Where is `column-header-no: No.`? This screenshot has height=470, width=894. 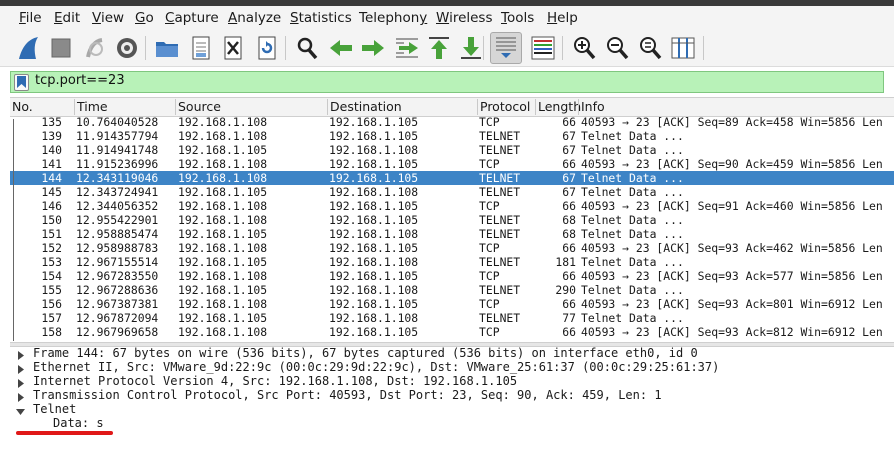 column-header-no: No. is located at coordinates (42, 107).